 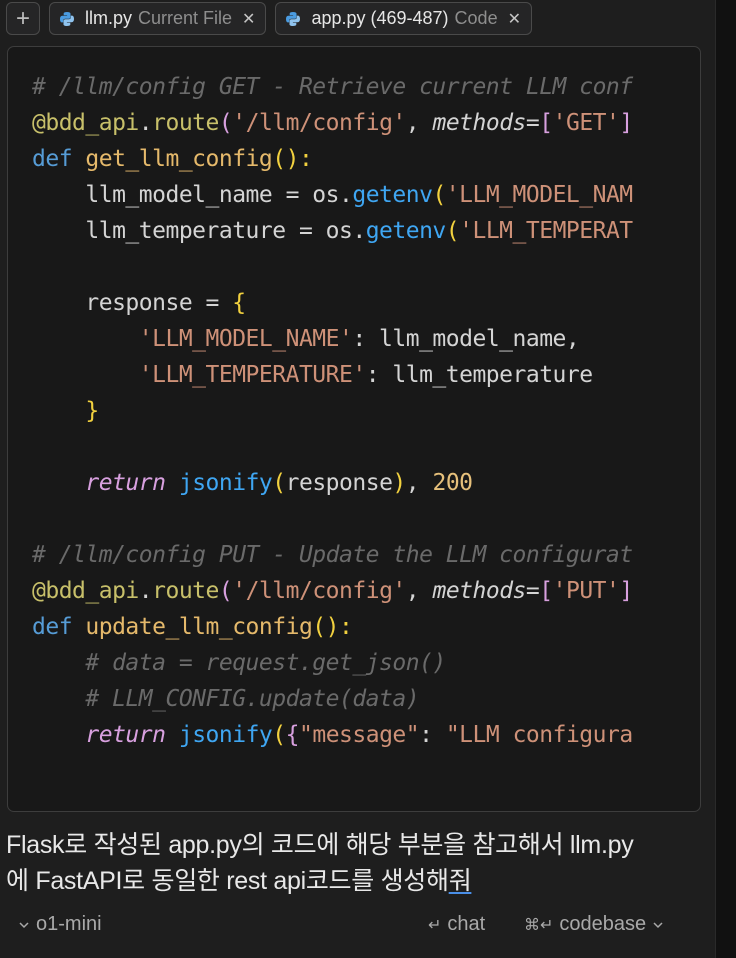 What do you see at coordinates (92, 411) in the screenshot?
I see `code-token: }` at bounding box center [92, 411].